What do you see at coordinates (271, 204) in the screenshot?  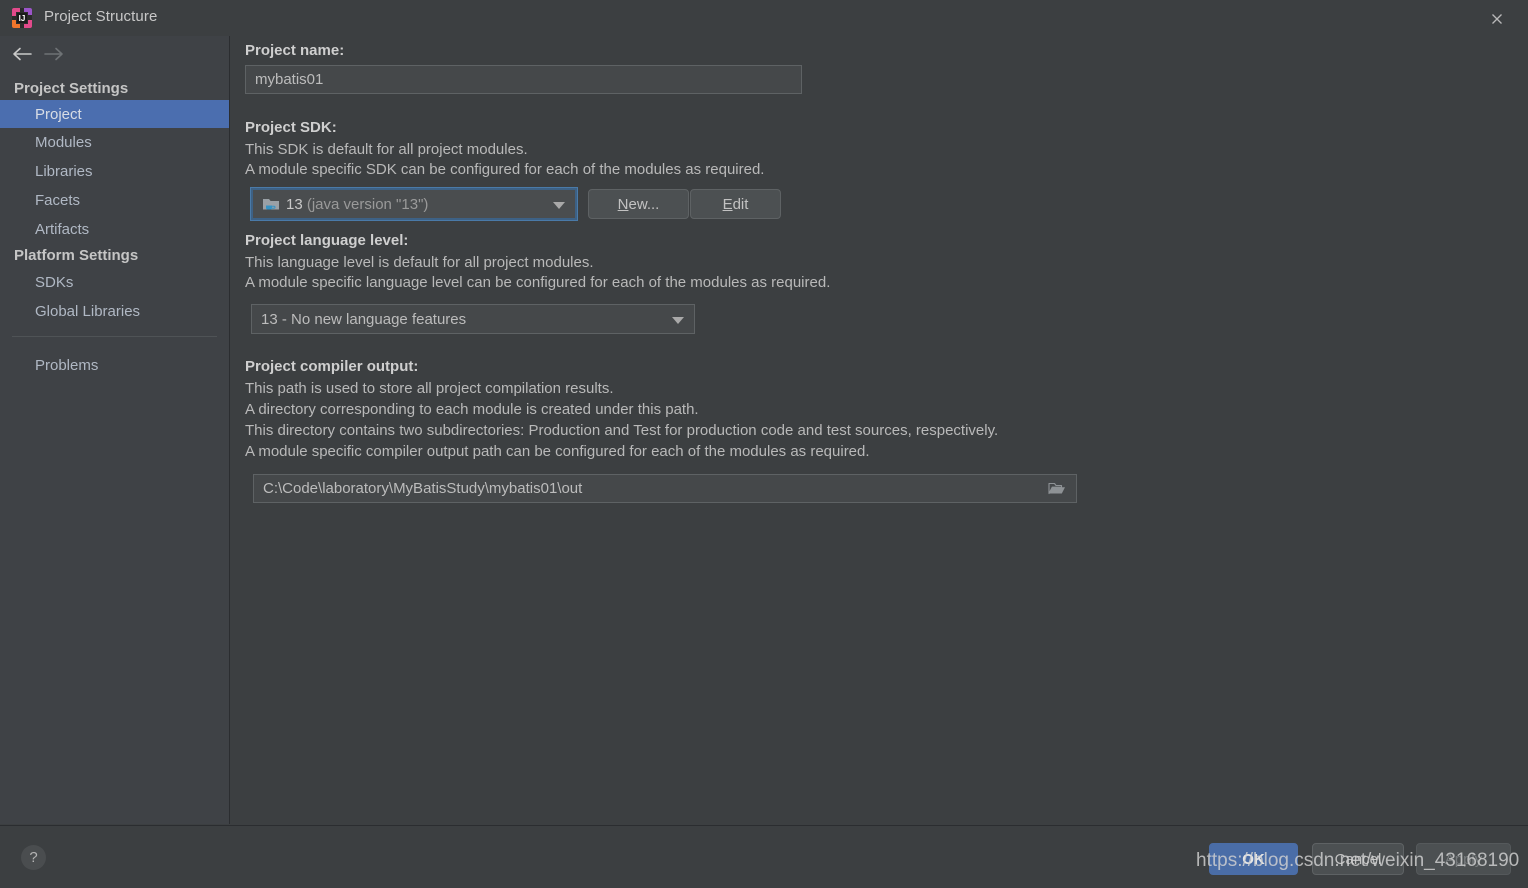 I see `java-sdk-folder-icon` at bounding box center [271, 204].